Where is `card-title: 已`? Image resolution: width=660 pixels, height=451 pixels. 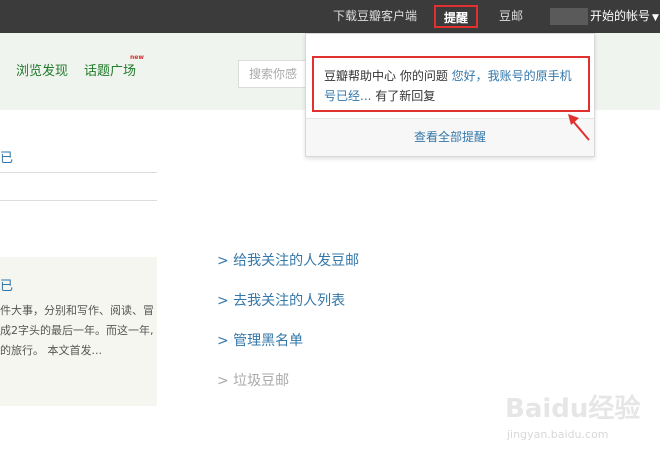 card-title: 已 is located at coordinates (6, 284).